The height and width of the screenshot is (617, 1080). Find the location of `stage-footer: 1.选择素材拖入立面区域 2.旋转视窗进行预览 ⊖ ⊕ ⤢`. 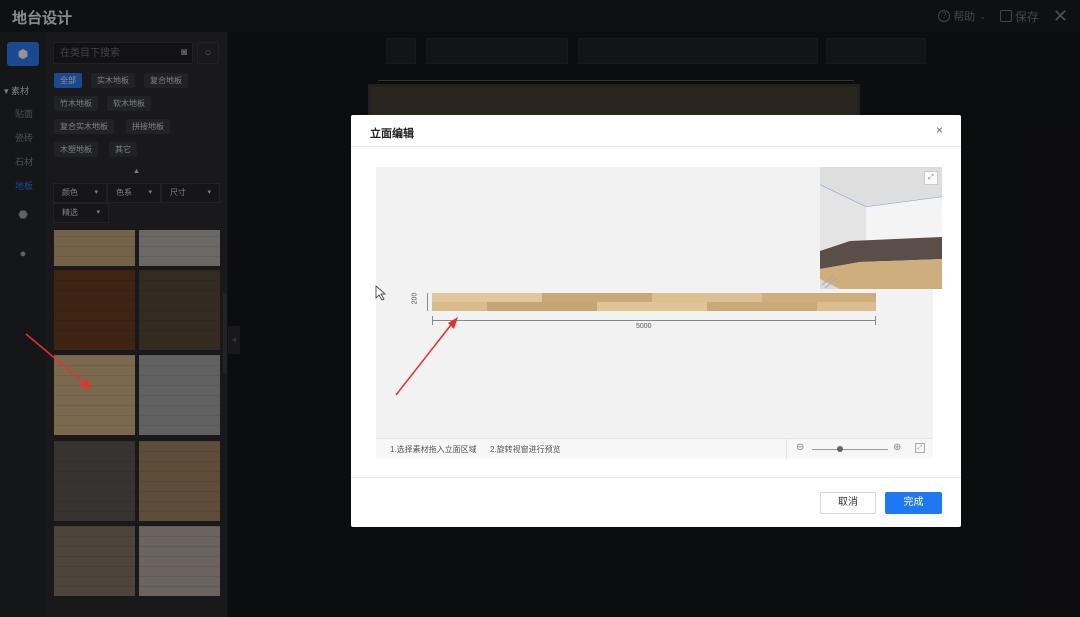

stage-footer: 1.选择素材拖入立面区域 2.旋转视窗进行预览 ⊖ ⊕ ⤢ is located at coordinates (654, 448).